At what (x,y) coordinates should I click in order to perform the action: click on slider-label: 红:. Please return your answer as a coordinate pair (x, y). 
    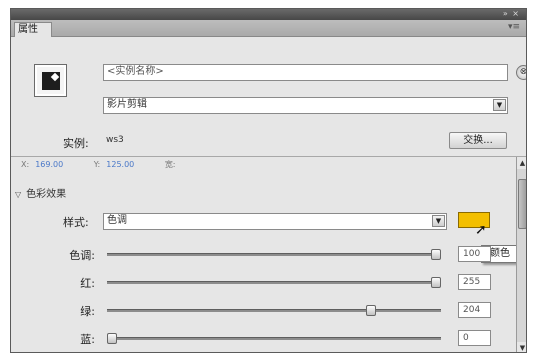
    Looking at the image, I should click on (87, 283).